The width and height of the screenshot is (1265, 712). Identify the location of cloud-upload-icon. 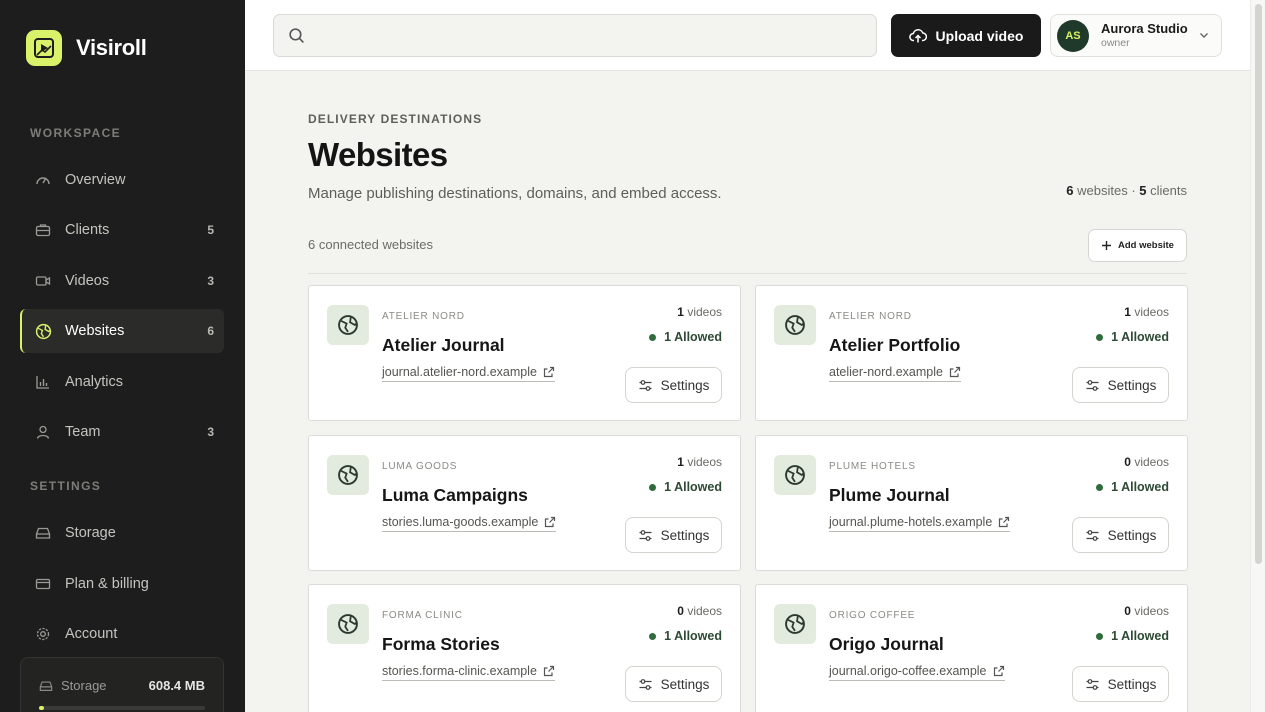
(917, 36).